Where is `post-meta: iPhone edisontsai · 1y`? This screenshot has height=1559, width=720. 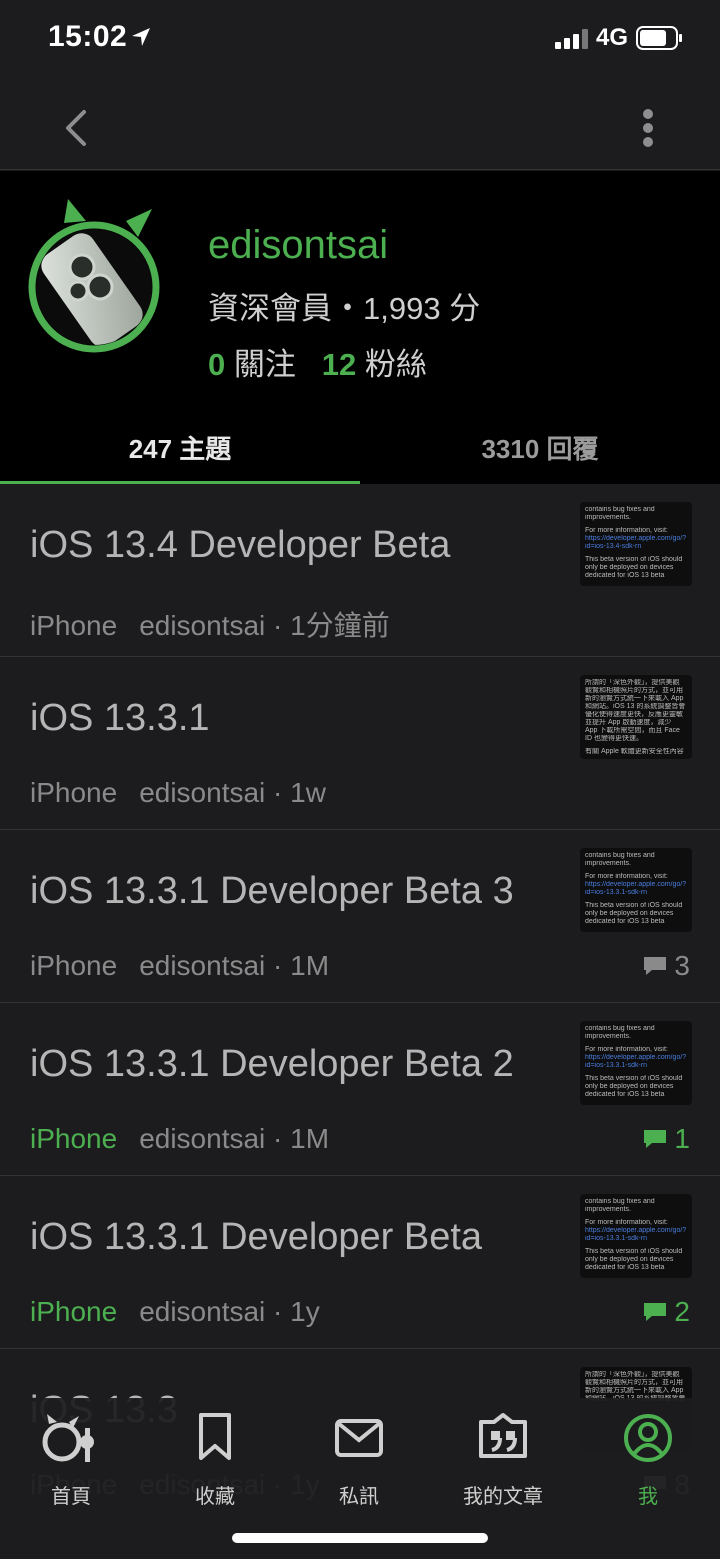
post-meta: iPhone edisontsai · 1y is located at coordinates (175, 1312).